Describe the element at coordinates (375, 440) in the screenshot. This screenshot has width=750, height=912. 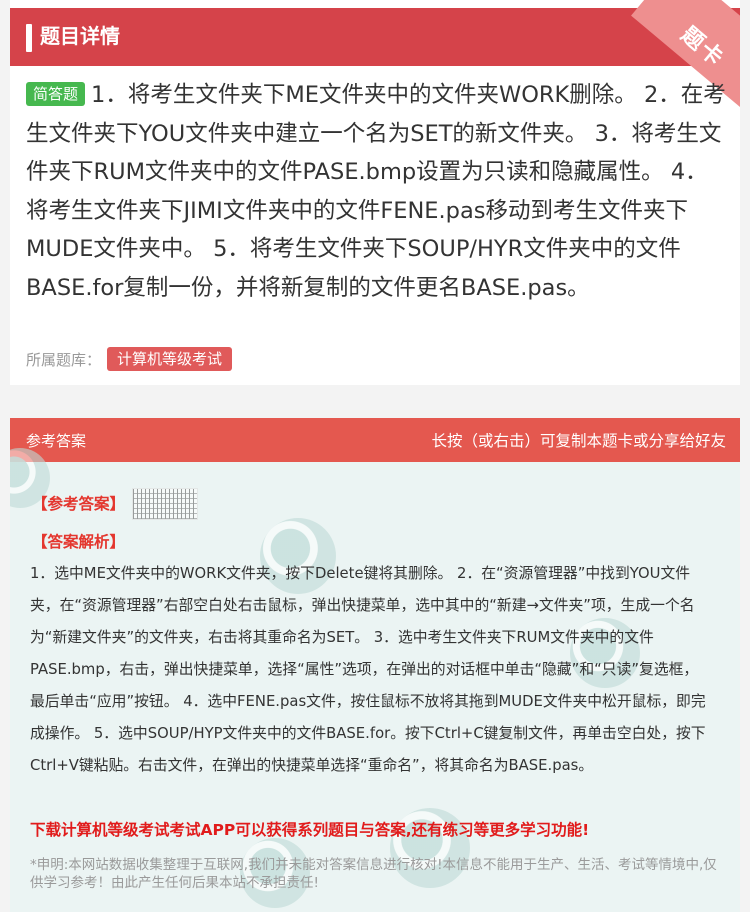
I see `answer-header: 参考答案 长按（或右击）可复制本题卡或分享给好友` at that location.